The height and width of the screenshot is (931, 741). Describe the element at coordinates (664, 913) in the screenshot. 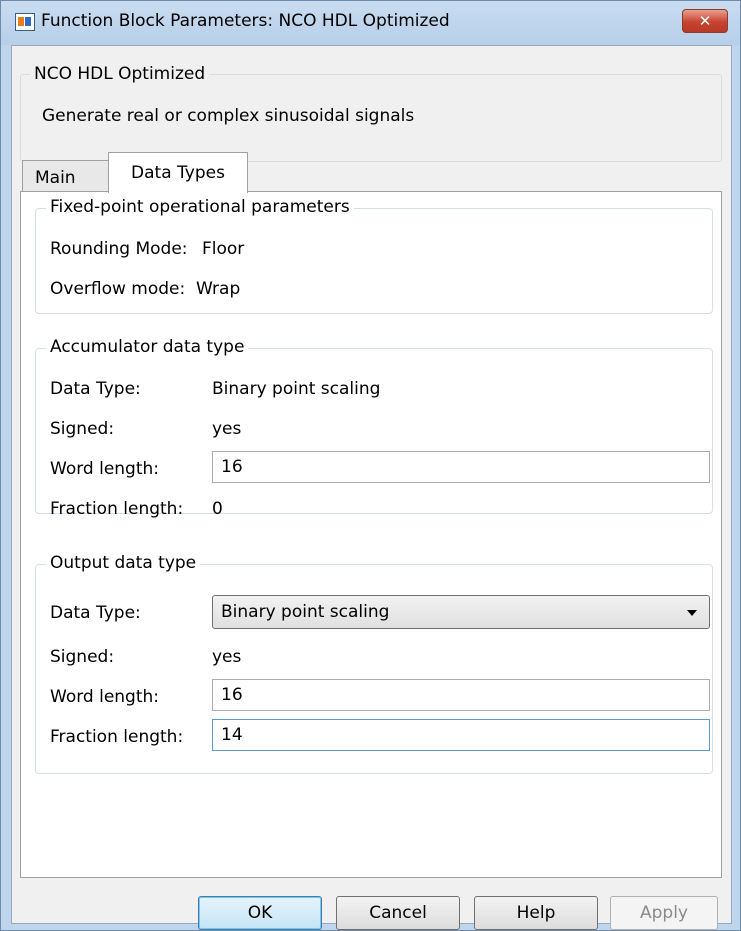

I see `apply-button: Apply` at that location.